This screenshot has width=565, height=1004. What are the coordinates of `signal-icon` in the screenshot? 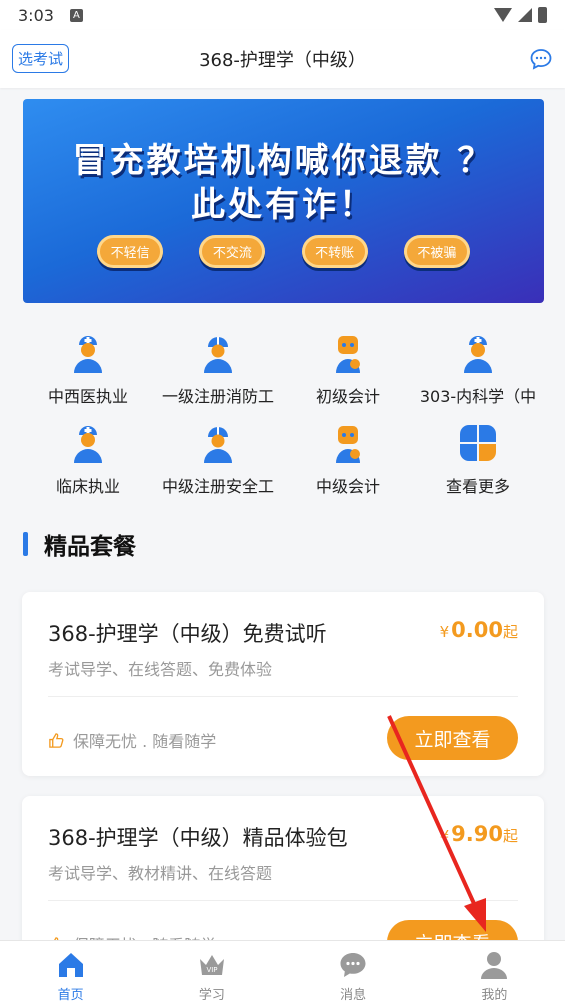 It's located at (525, 15).